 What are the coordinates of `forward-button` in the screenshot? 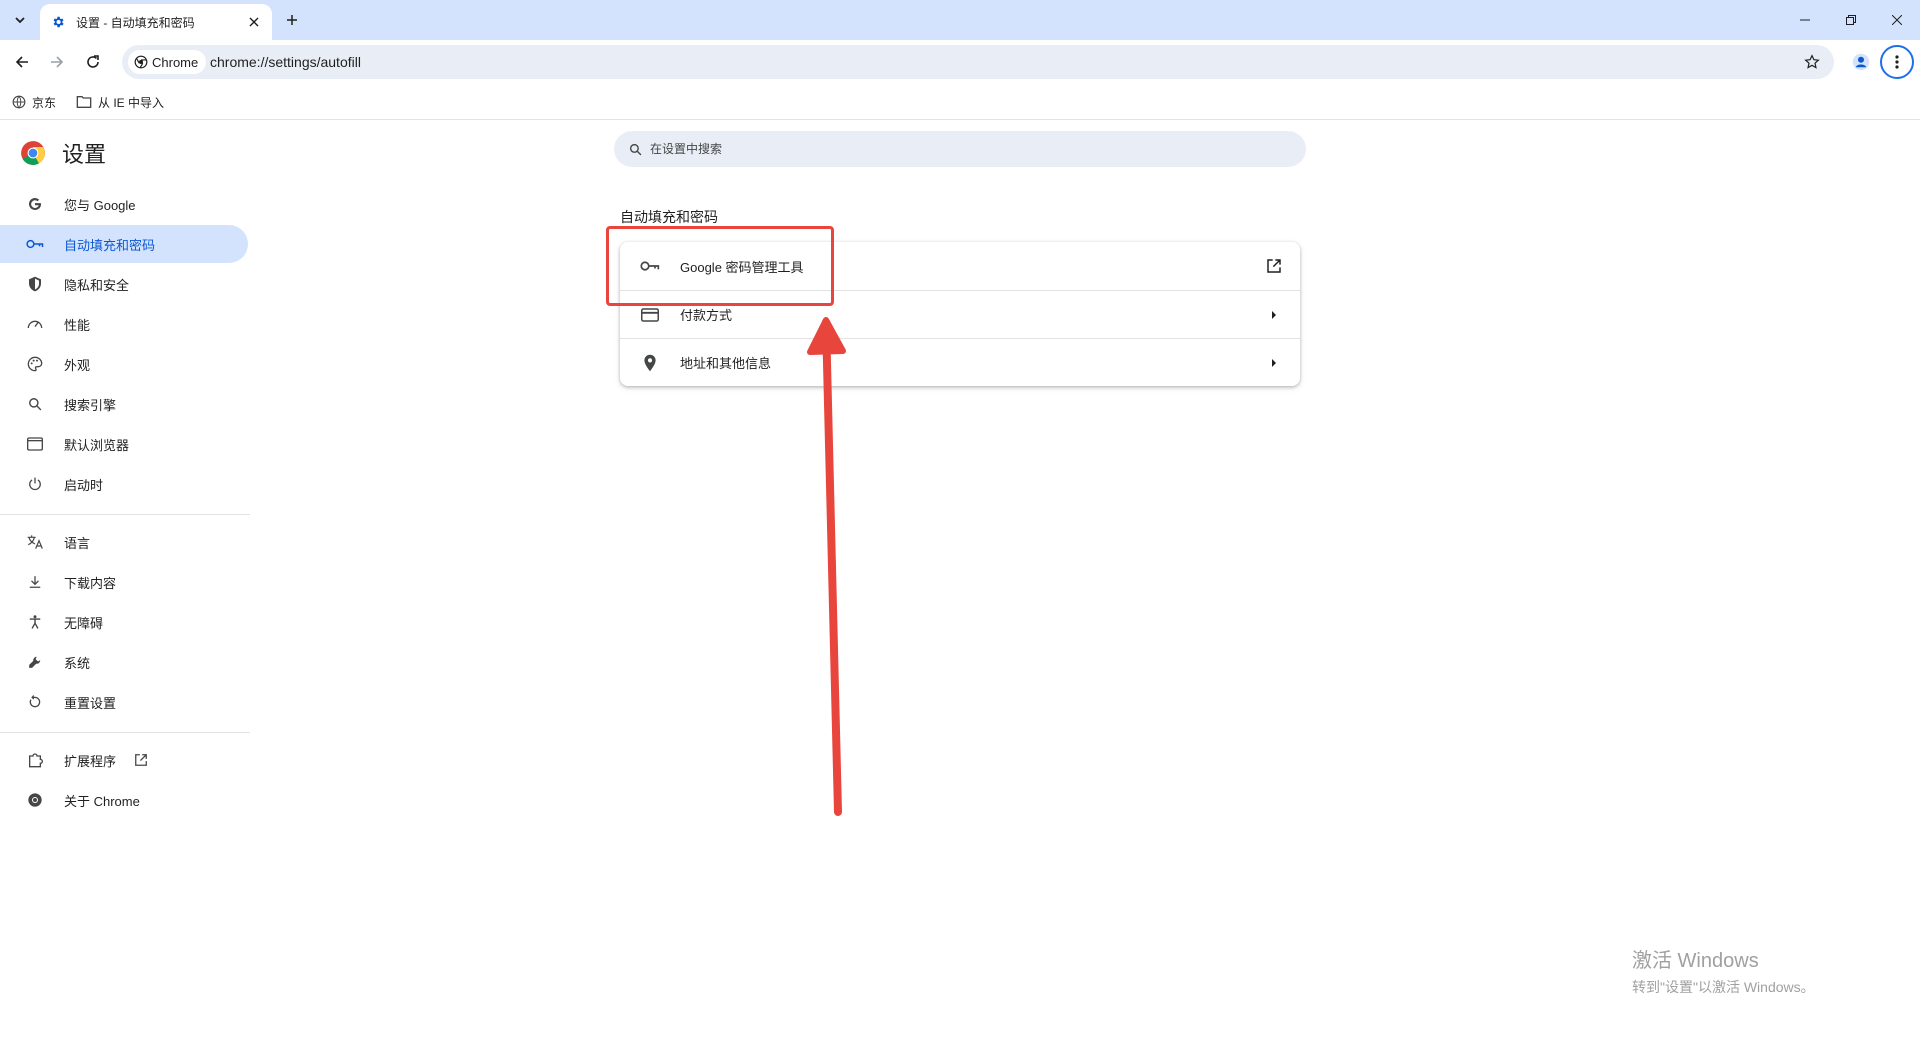 It's located at (57, 62).